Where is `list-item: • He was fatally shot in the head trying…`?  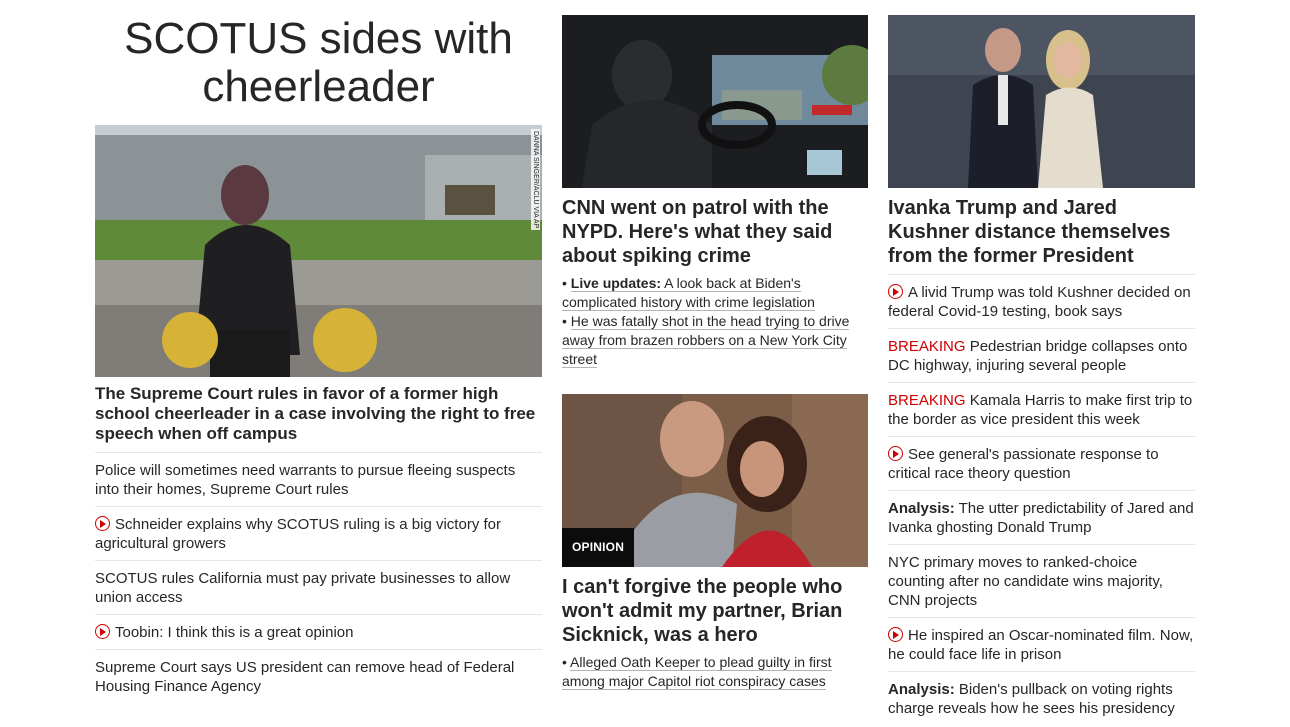 list-item: • He was fatally shot in the head trying… is located at coordinates (715, 340).